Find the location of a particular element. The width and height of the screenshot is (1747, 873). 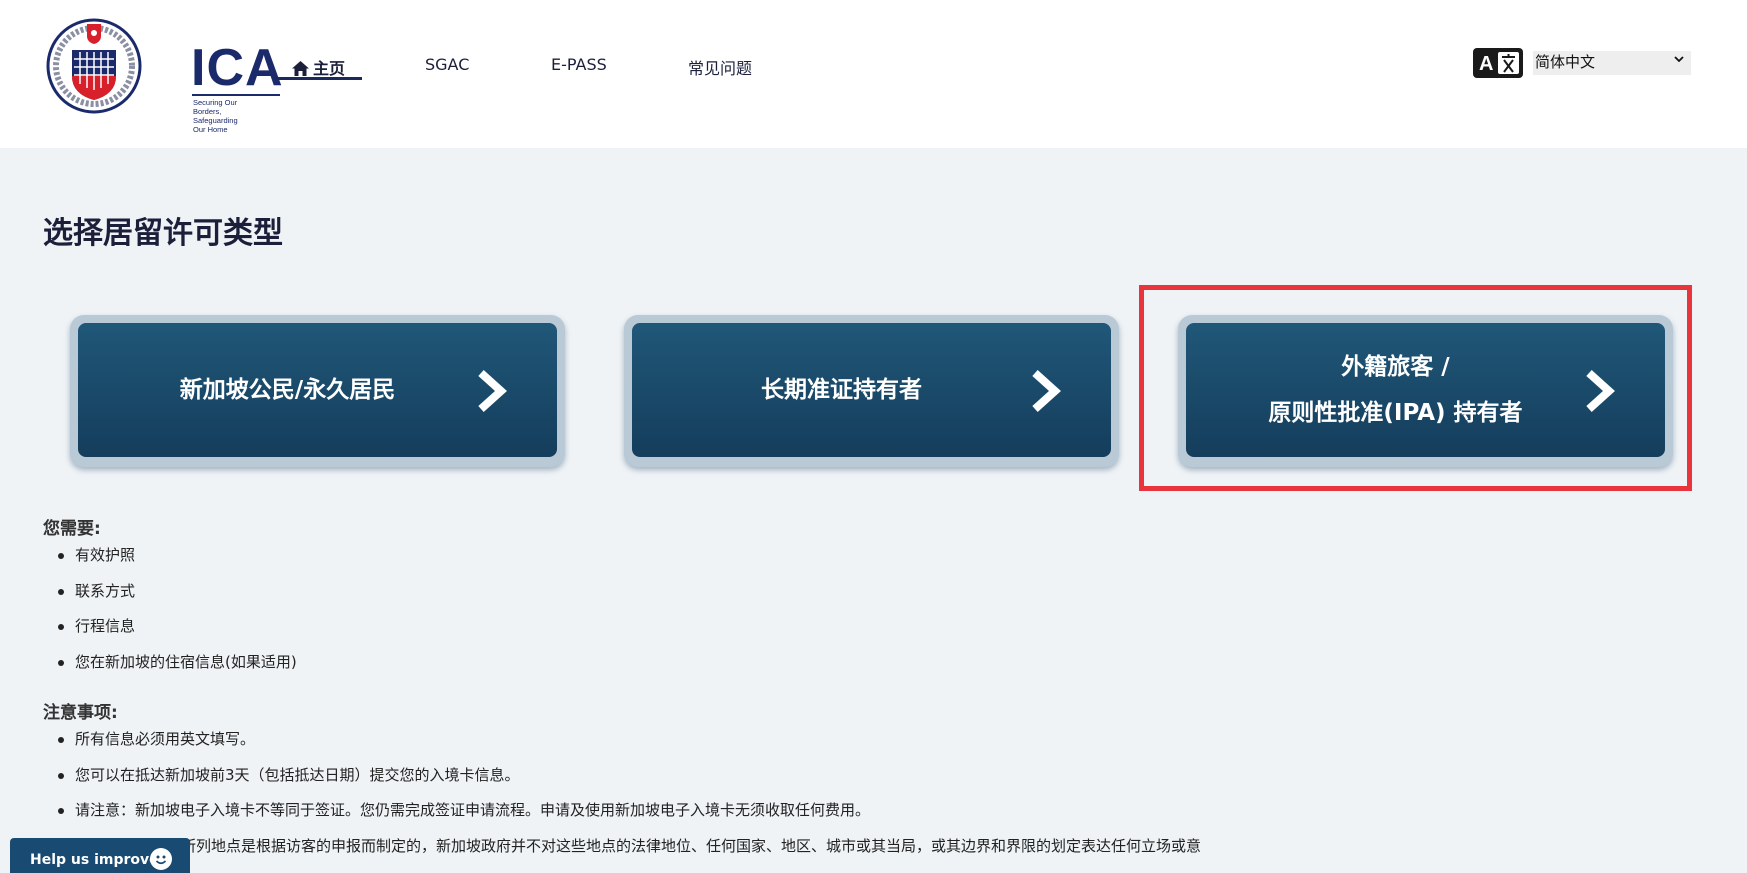

chevron-down-icon is located at coordinates (1679, 59).